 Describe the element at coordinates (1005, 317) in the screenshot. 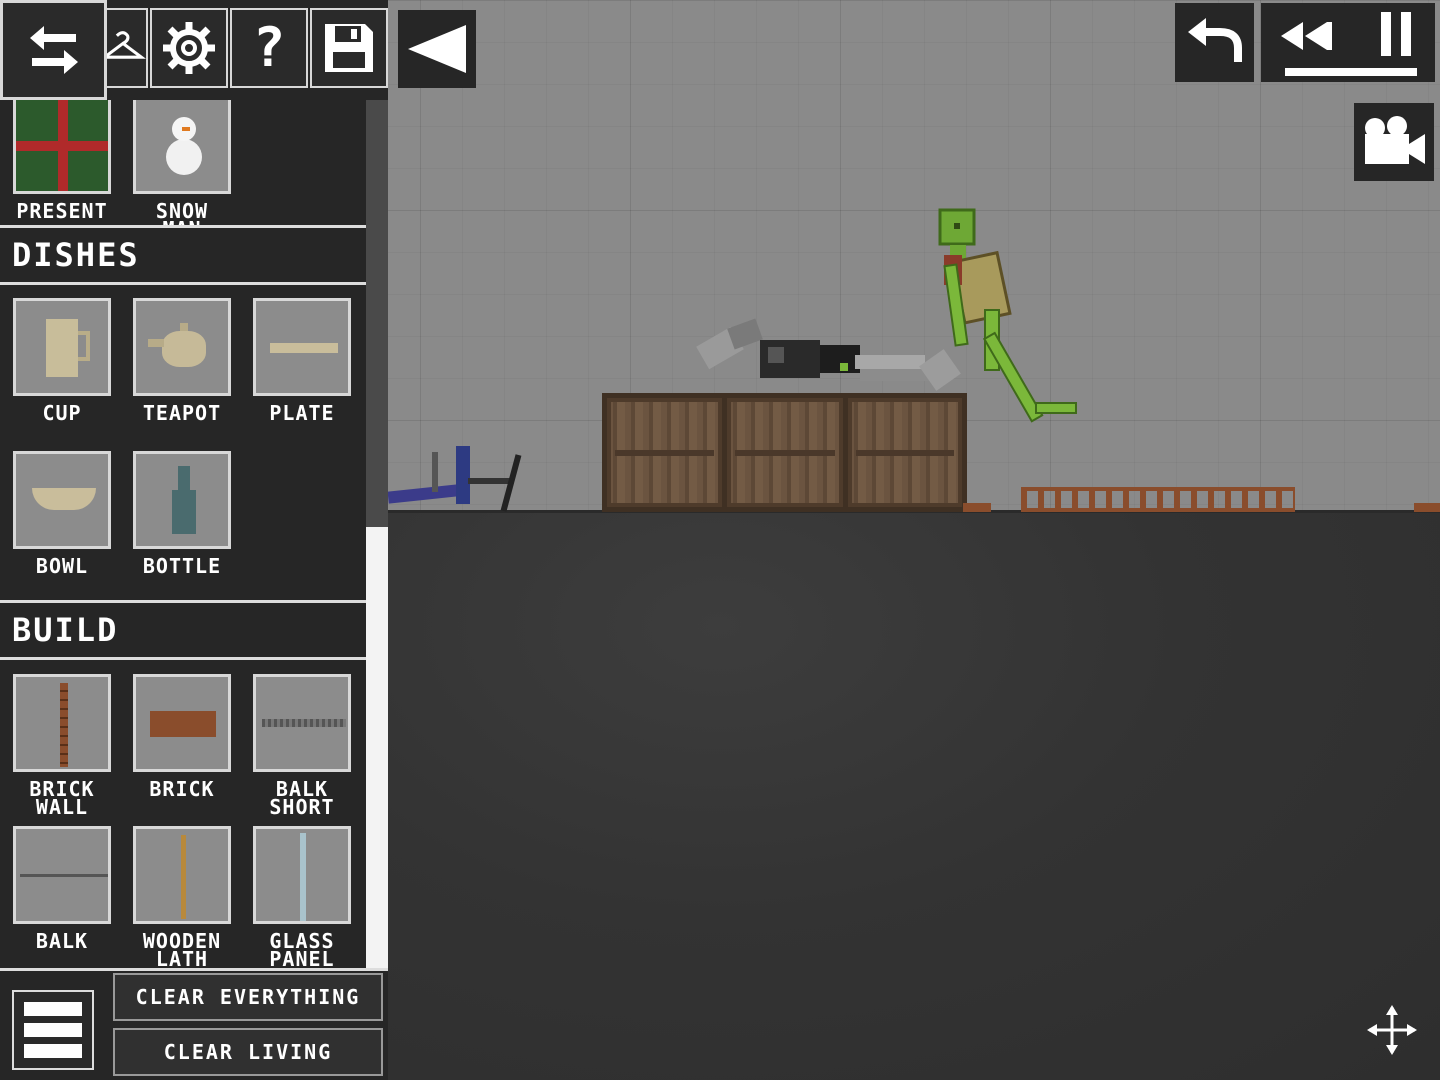

I see `melon-ragdoll` at that location.